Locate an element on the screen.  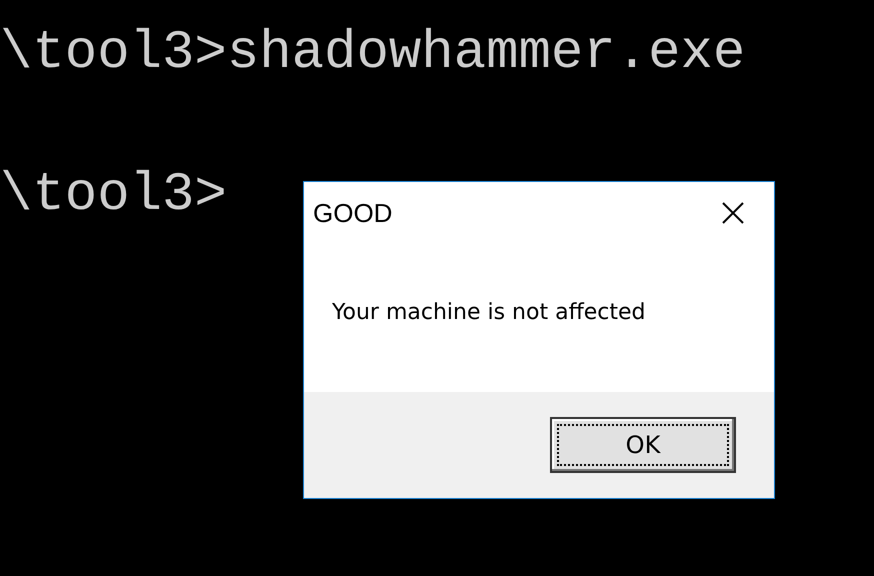
ok-button: OK is located at coordinates (643, 445).